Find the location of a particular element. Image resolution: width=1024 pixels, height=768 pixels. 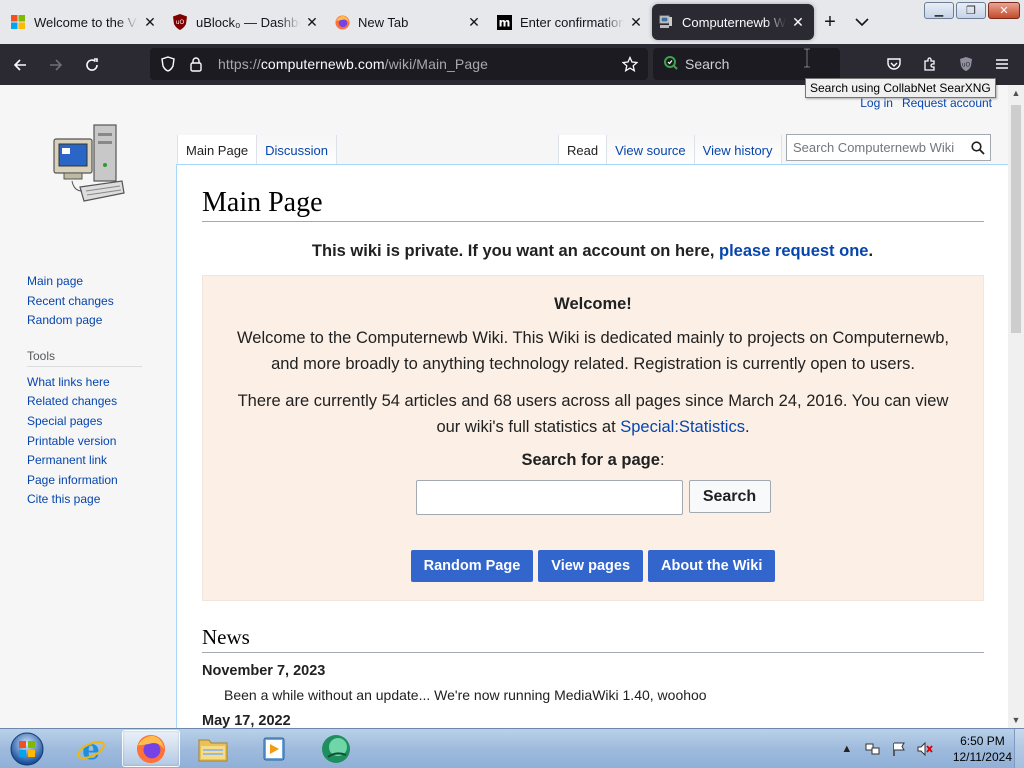

system-clock: 6:50 PM 12/11/2024 is located at coordinates (982, 749).